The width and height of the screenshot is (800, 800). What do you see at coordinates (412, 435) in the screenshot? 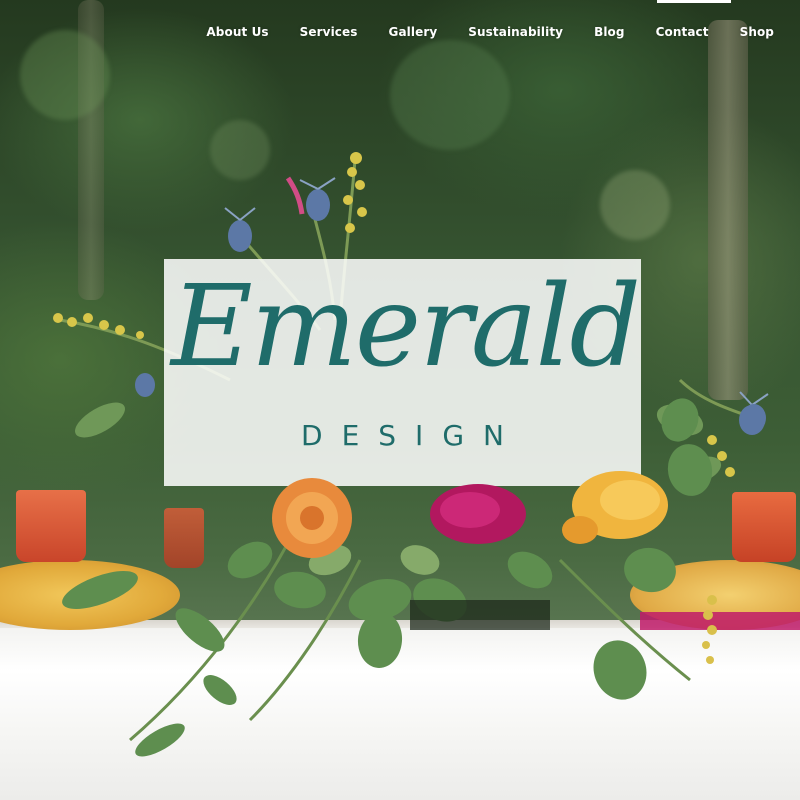
I see `logo-subtitle: DESIGN` at bounding box center [412, 435].